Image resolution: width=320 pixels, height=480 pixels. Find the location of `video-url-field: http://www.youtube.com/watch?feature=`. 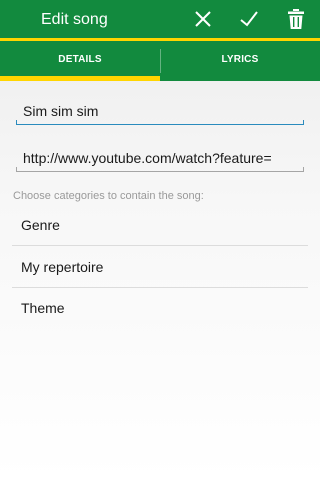

video-url-field: http://www.youtube.com/watch?feature= is located at coordinates (160, 159).